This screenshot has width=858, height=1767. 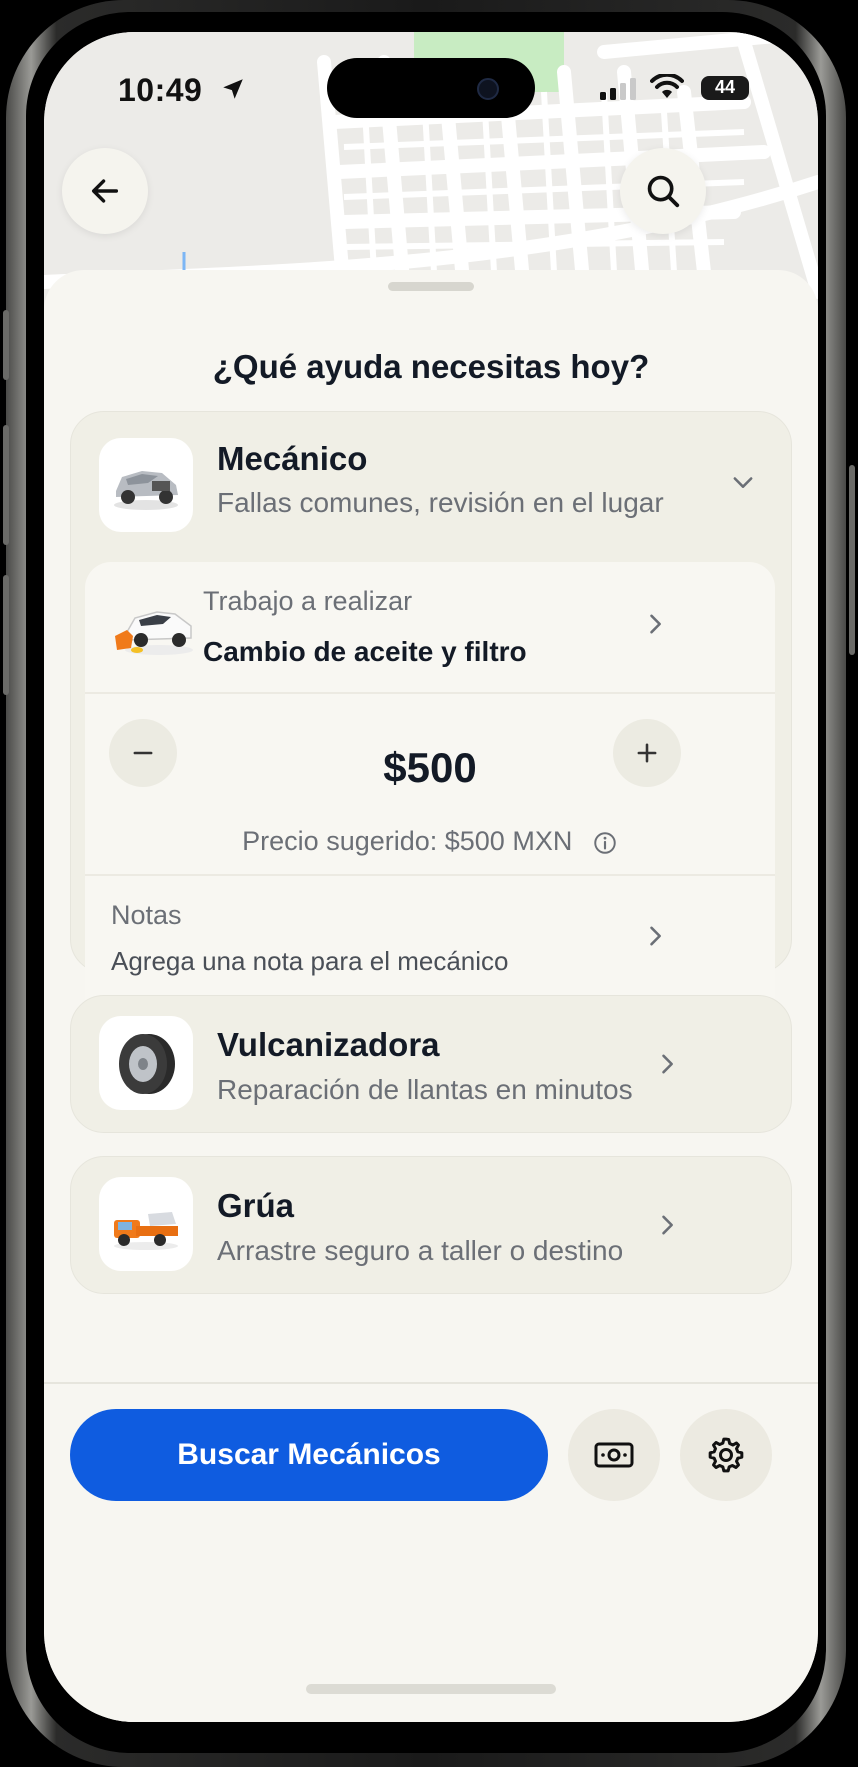 I want to click on battery-icon: 44, so click(x=725, y=88).